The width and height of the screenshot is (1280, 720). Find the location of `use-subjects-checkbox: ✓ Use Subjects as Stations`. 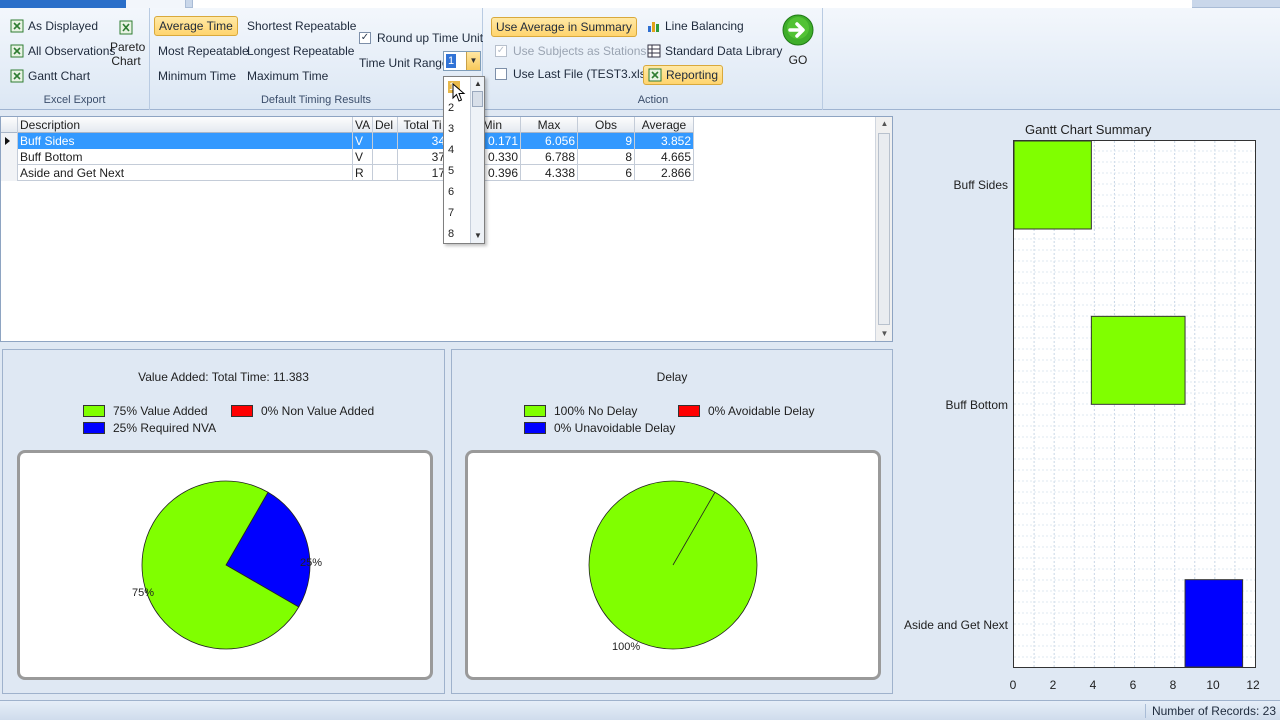

use-subjects-checkbox: ✓ Use Subjects as Stations is located at coordinates (570, 51).